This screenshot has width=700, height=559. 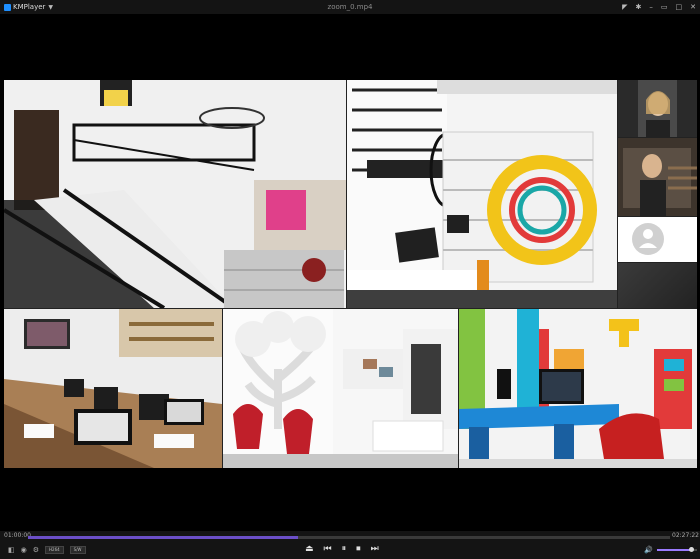 What do you see at coordinates (664, 7) in the screenshot?
I see `restore-icon: ▭` at bounding box center [664, 7].